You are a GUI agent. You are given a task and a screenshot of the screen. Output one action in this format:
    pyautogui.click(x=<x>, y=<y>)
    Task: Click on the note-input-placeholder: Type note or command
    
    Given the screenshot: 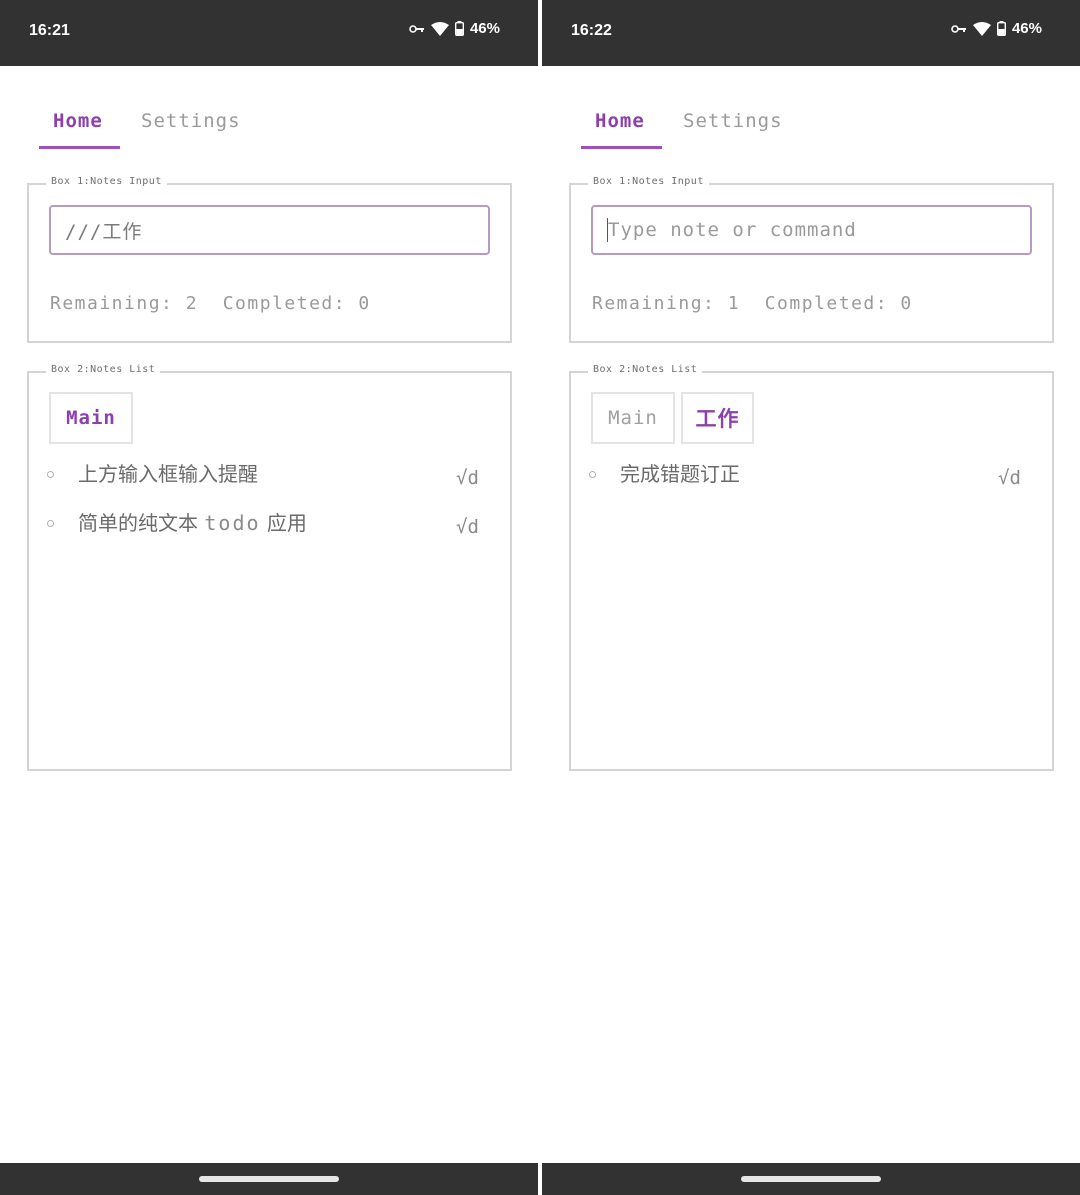 What is the action you would take?
    pyautogui.click(x=732, y=230)
    